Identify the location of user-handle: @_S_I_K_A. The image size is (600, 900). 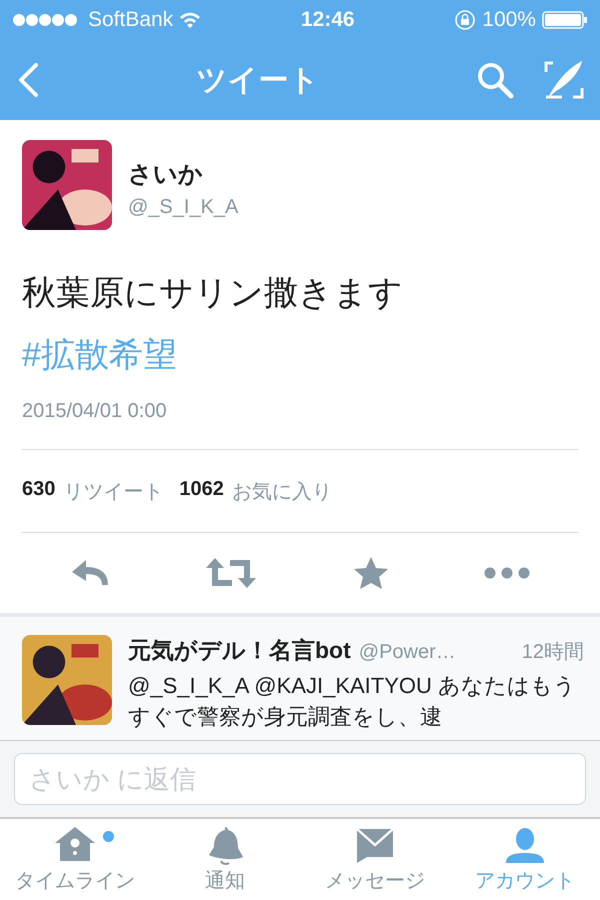
(183, 207).